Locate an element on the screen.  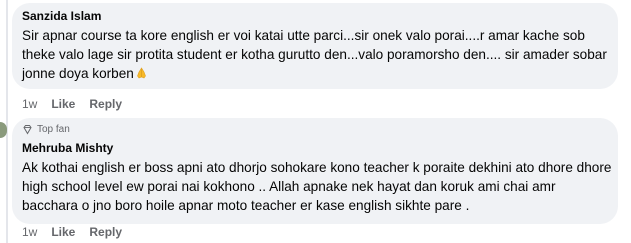
avatar is located at coordinates (3, 130).